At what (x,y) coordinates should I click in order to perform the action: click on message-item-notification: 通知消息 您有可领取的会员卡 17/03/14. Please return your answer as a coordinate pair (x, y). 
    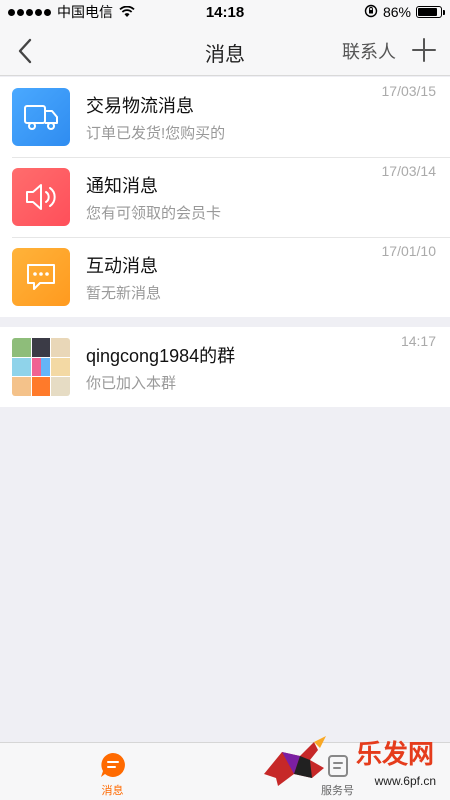
    Looking at the image, I should click on (225, 197).